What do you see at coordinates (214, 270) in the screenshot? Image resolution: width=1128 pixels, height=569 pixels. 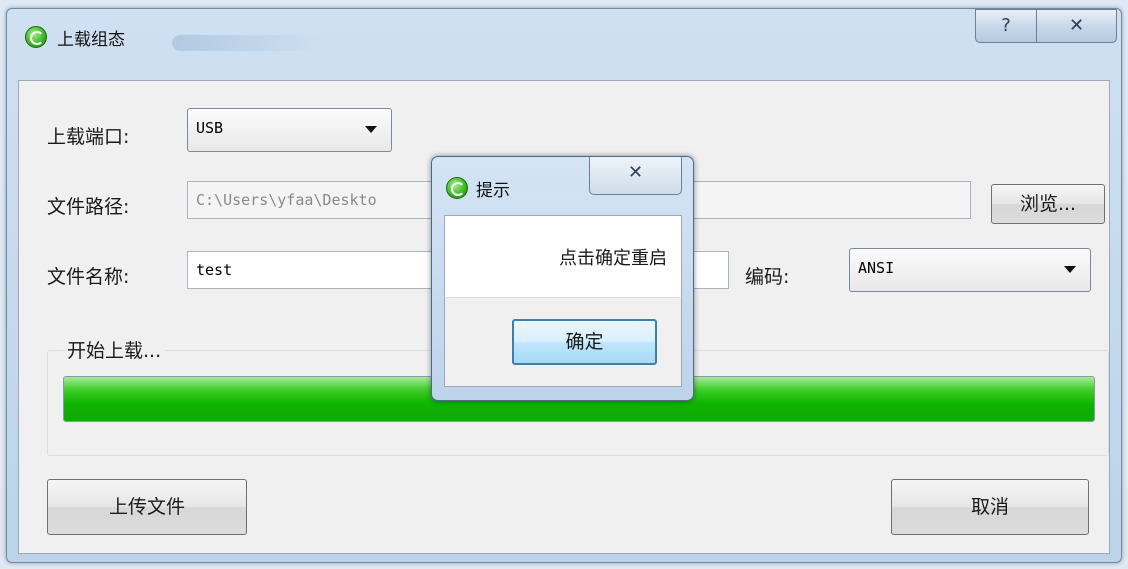 I see `file-name-field-value: test` at bounding box center [214, 270].